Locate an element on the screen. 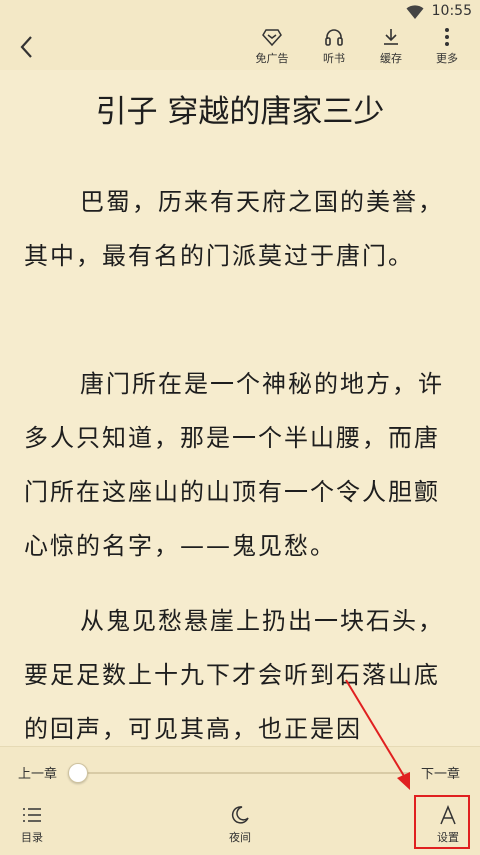 The height and width of the screenshot is (855, 480). chapter-progress-thumb is located at coordinates (78, 773).